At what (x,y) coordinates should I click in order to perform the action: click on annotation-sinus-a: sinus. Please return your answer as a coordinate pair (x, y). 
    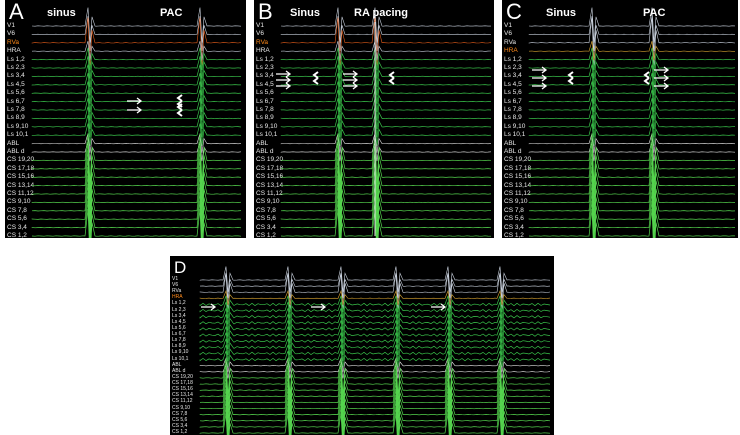
    Looking at the image, I should click on (61, 13).